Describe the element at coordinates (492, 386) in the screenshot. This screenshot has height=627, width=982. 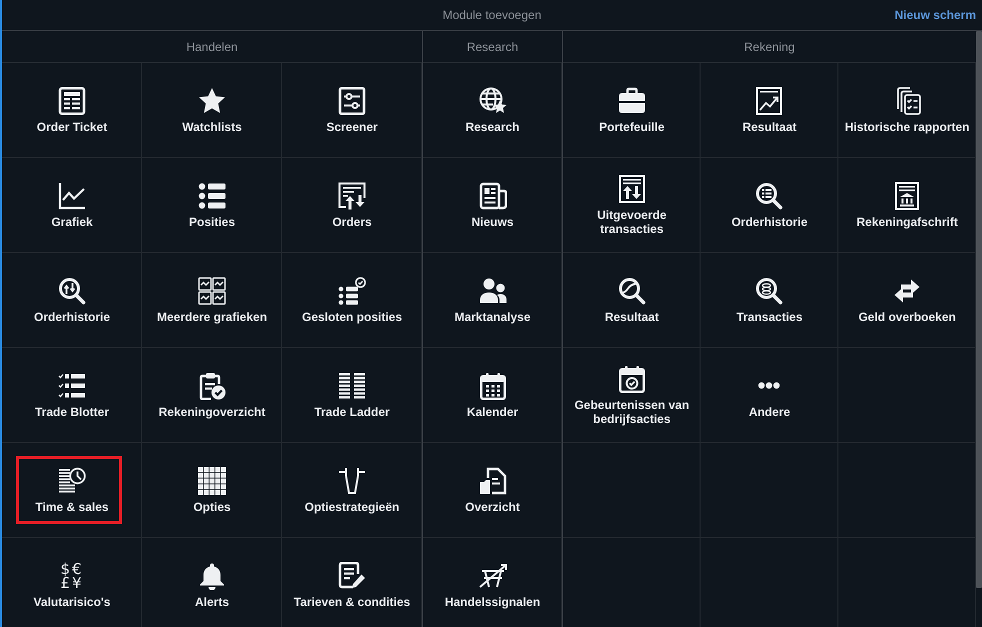
I see `calendar-icon` at that location.